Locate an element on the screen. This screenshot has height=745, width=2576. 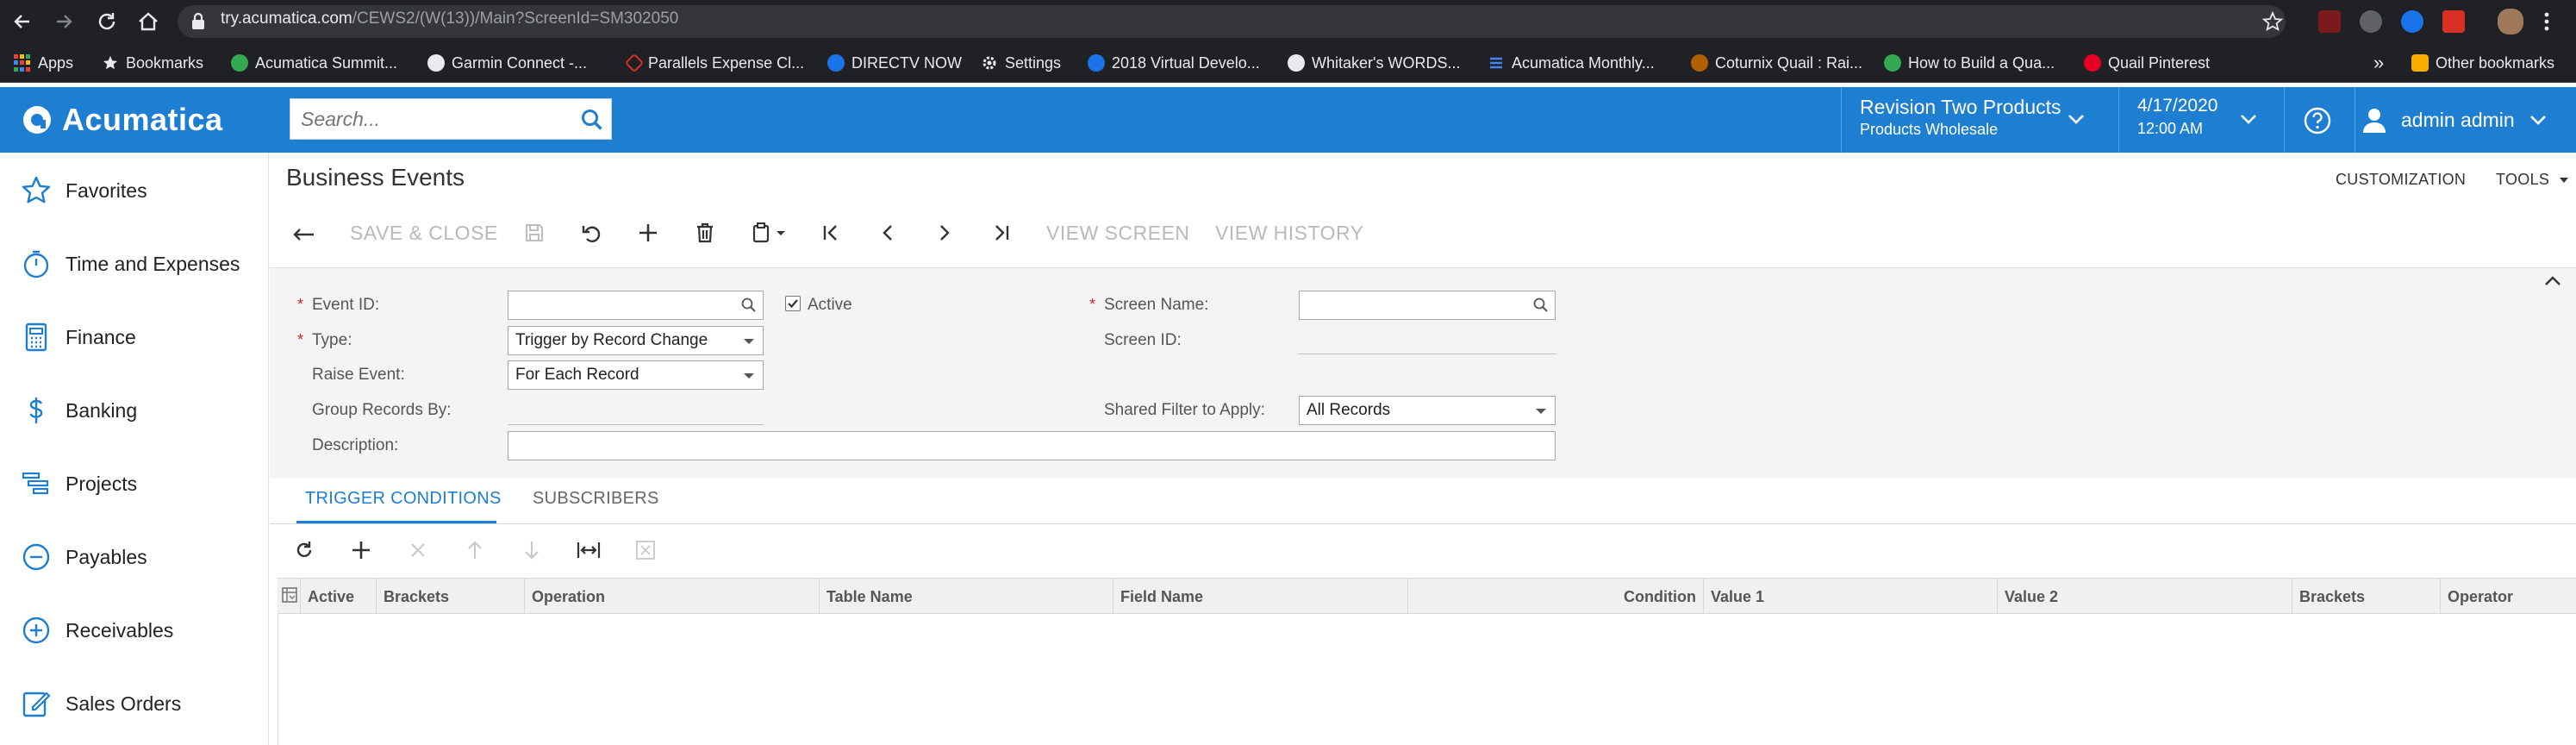
sidebar-item-time-expenses: Time and Expenses is located at coordinates (134, 264).